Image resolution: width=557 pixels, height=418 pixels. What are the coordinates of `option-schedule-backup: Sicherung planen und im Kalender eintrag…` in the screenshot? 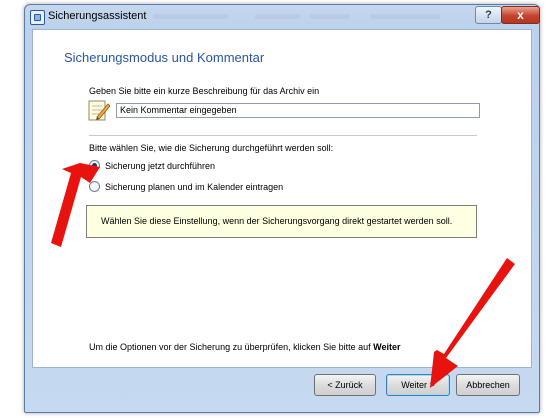 It's located at (186, 186).